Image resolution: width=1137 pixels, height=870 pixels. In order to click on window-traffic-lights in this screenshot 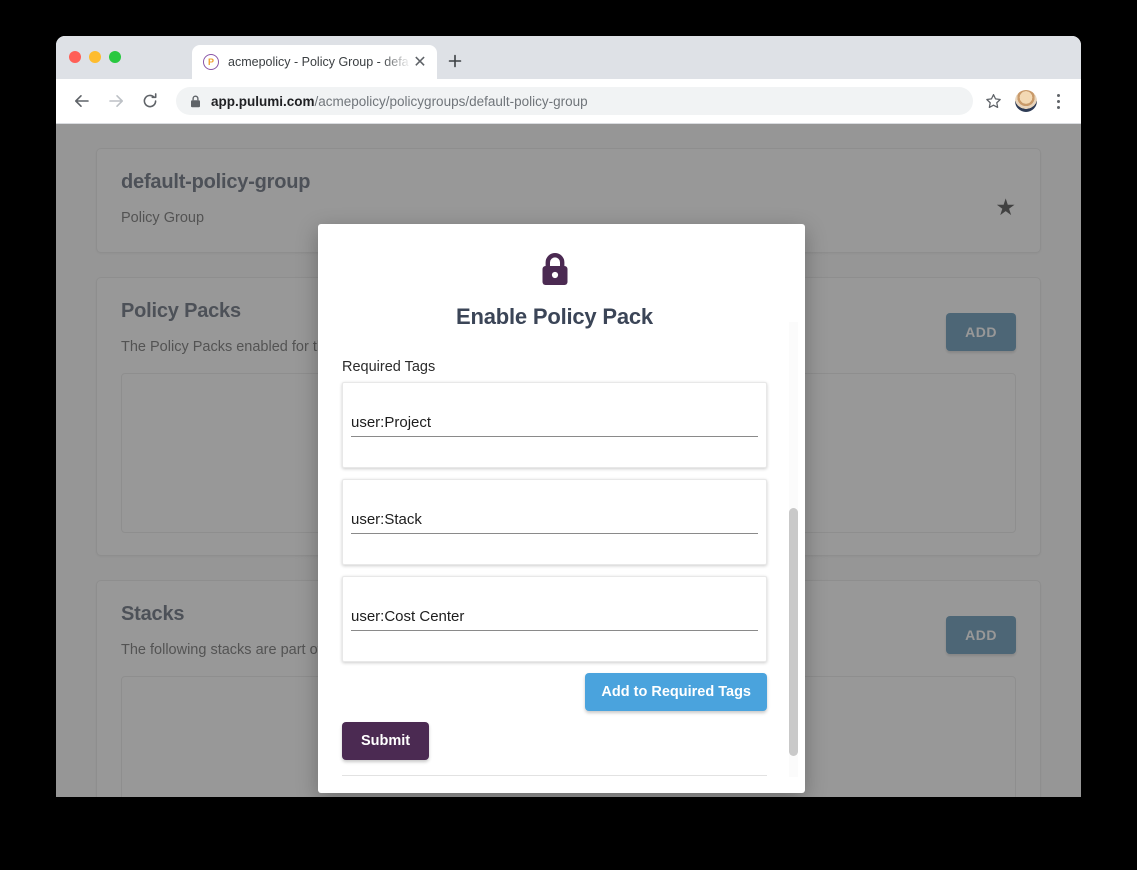, I will do `click(95, 57)`.